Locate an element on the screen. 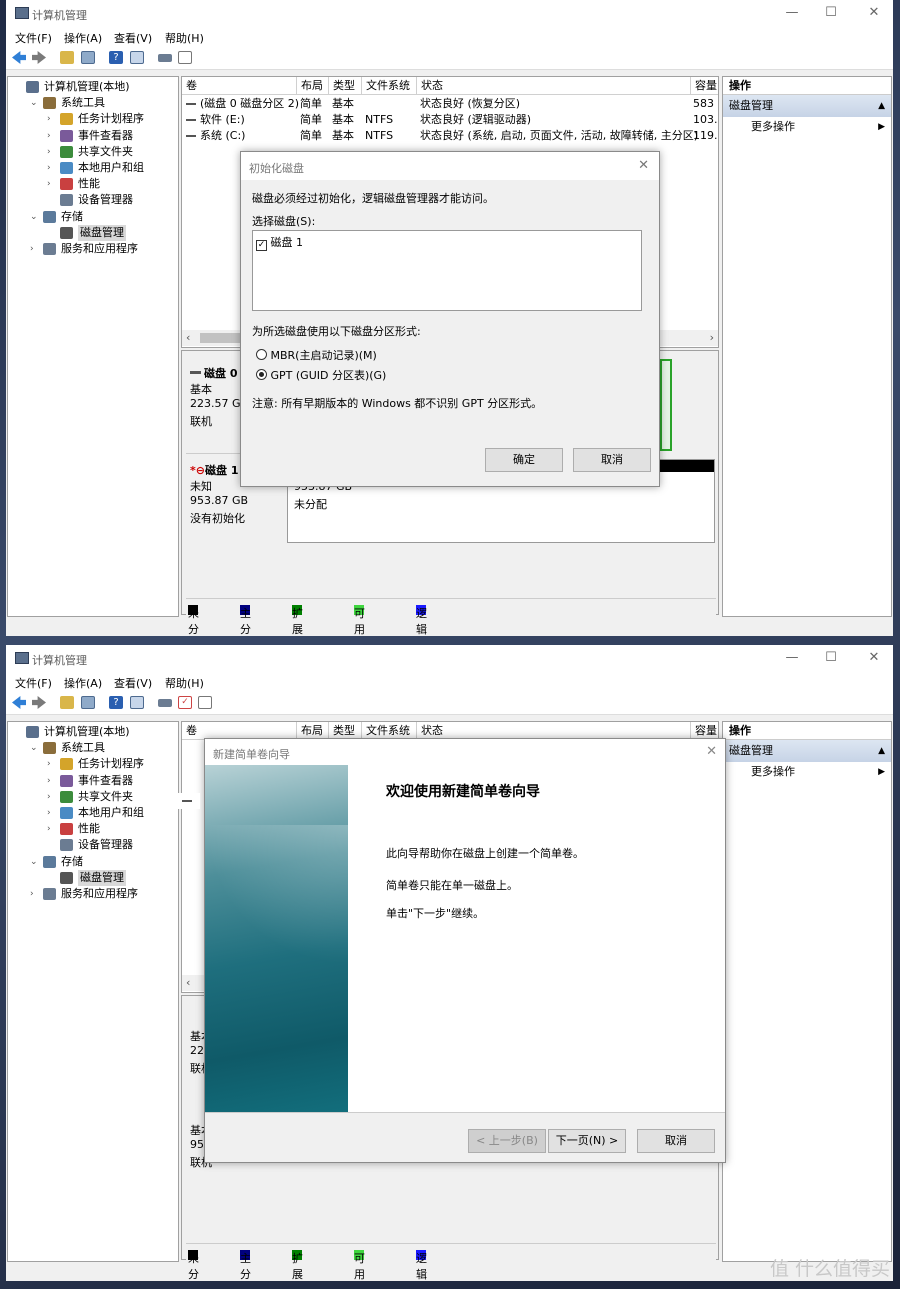 The width and height of the screenshot is (900, 1289). gpt-radio is located at coordinates (261, 374).